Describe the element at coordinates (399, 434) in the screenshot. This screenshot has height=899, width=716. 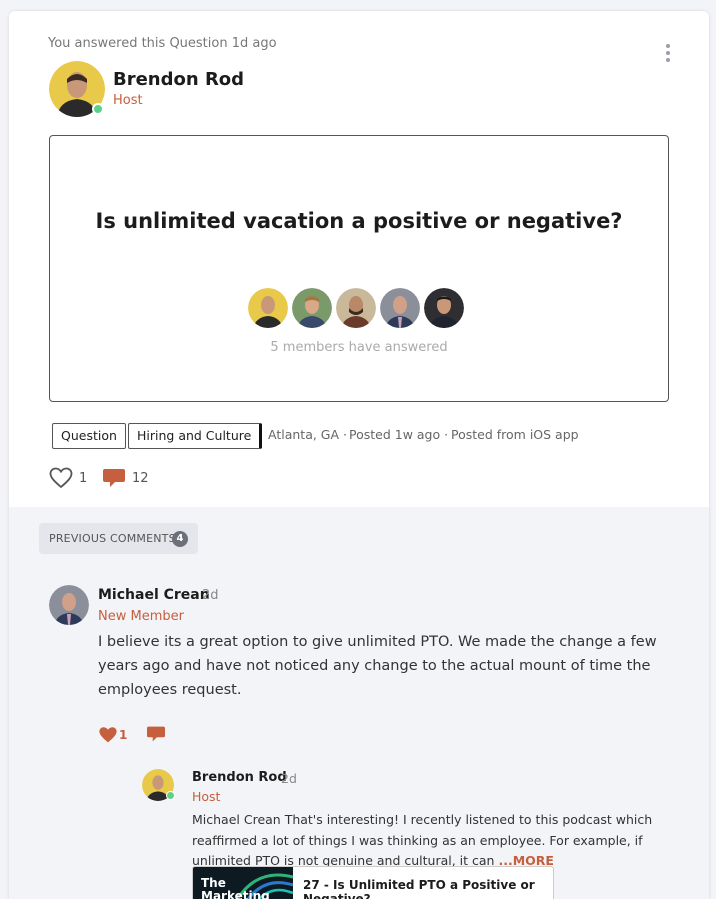
I see `post-time: Posted 1w ago ·` at that location.